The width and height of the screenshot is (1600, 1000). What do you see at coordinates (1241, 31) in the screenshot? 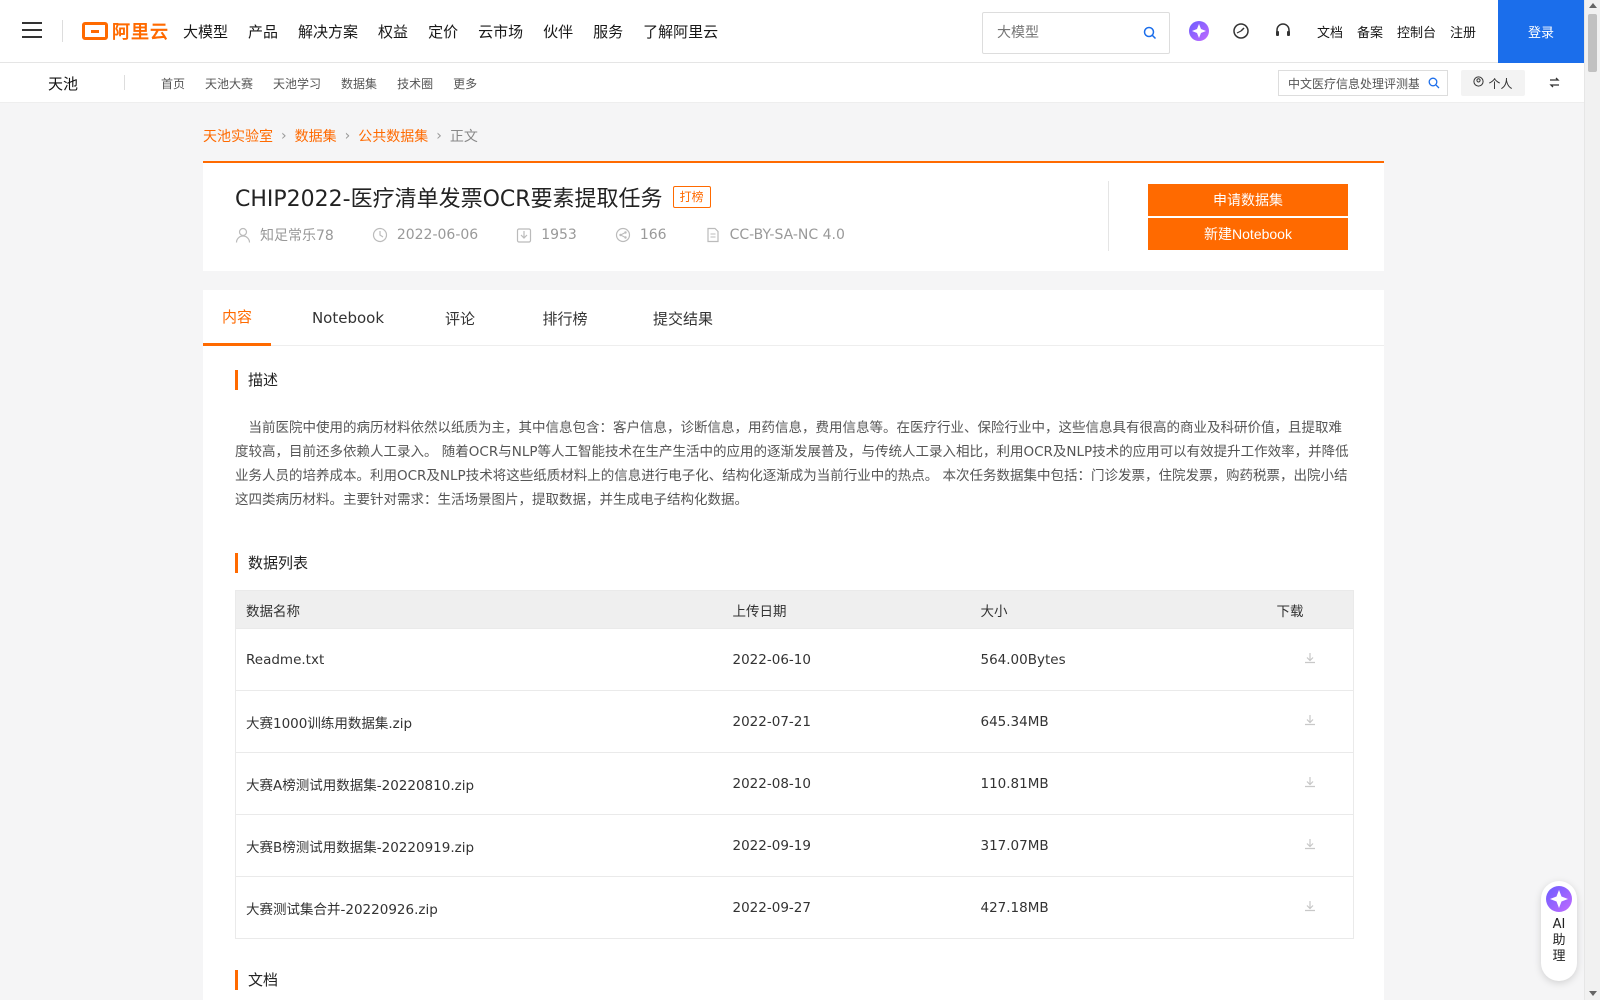
I see `dashboard-icon` at bounding box center [1241, 31].